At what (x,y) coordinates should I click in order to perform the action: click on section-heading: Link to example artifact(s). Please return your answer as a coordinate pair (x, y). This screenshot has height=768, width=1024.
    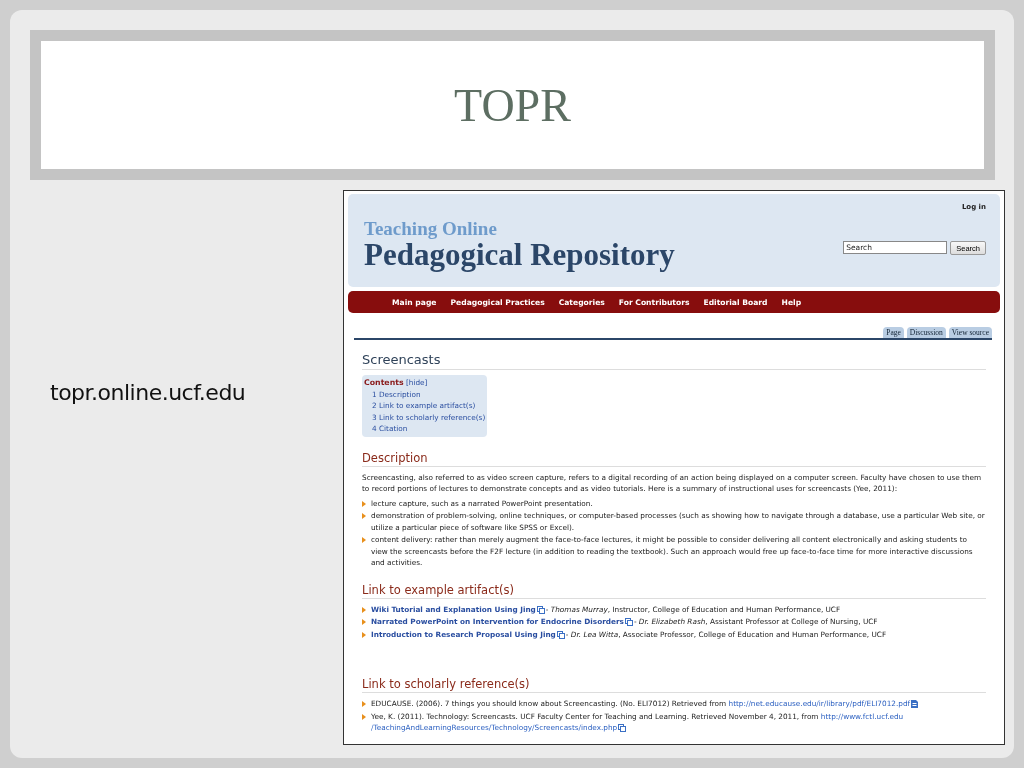
    Looking at the image, I should click on (674, 590).